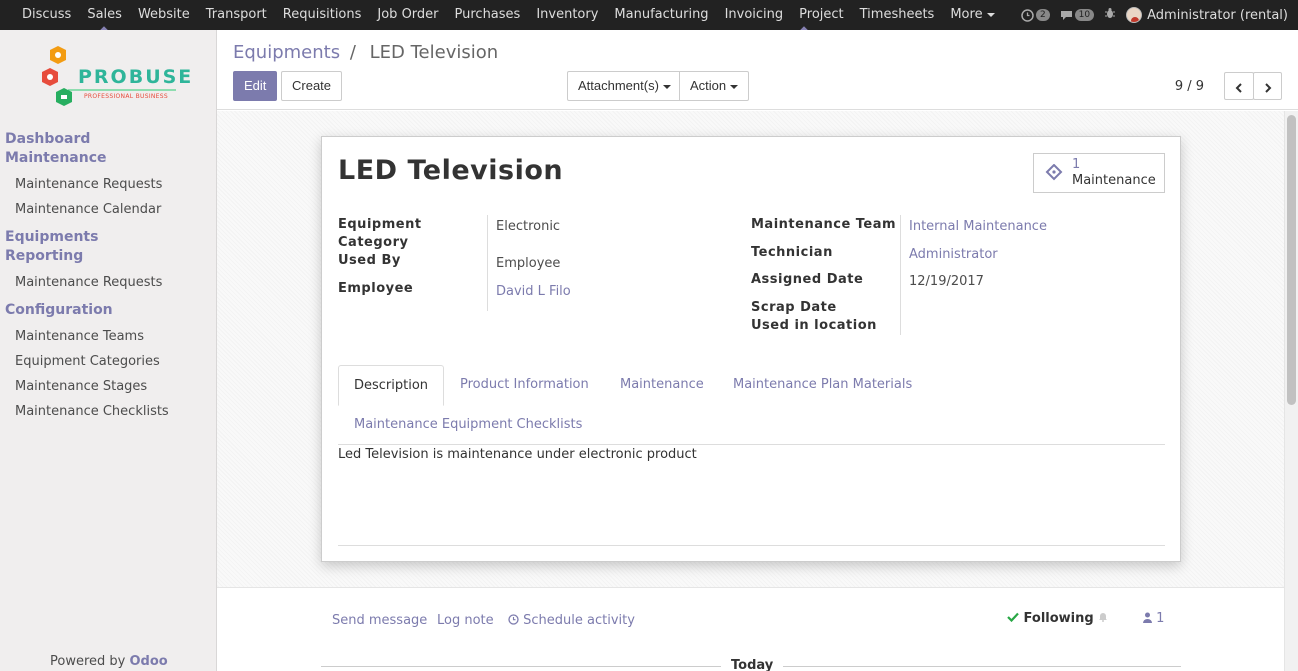  Describe the element at coordinates (434, 52) in the screenshot. I see `breadcrumb-current: LED Television` at that location.